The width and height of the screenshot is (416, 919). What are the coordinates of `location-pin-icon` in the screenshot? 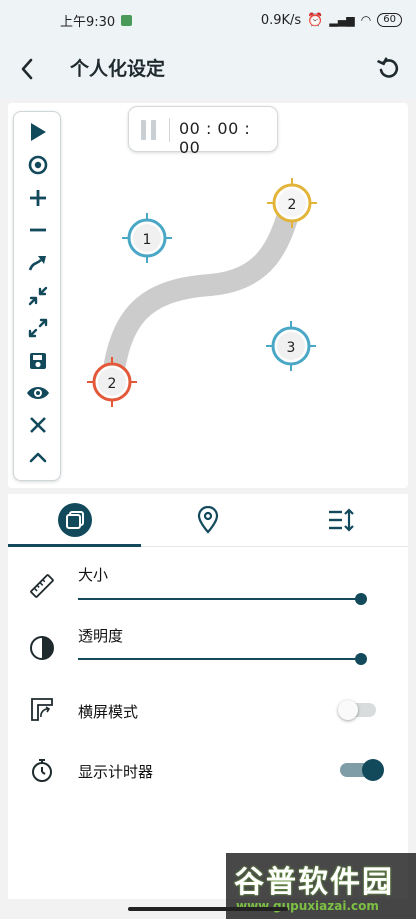 It's located at (207, 520).